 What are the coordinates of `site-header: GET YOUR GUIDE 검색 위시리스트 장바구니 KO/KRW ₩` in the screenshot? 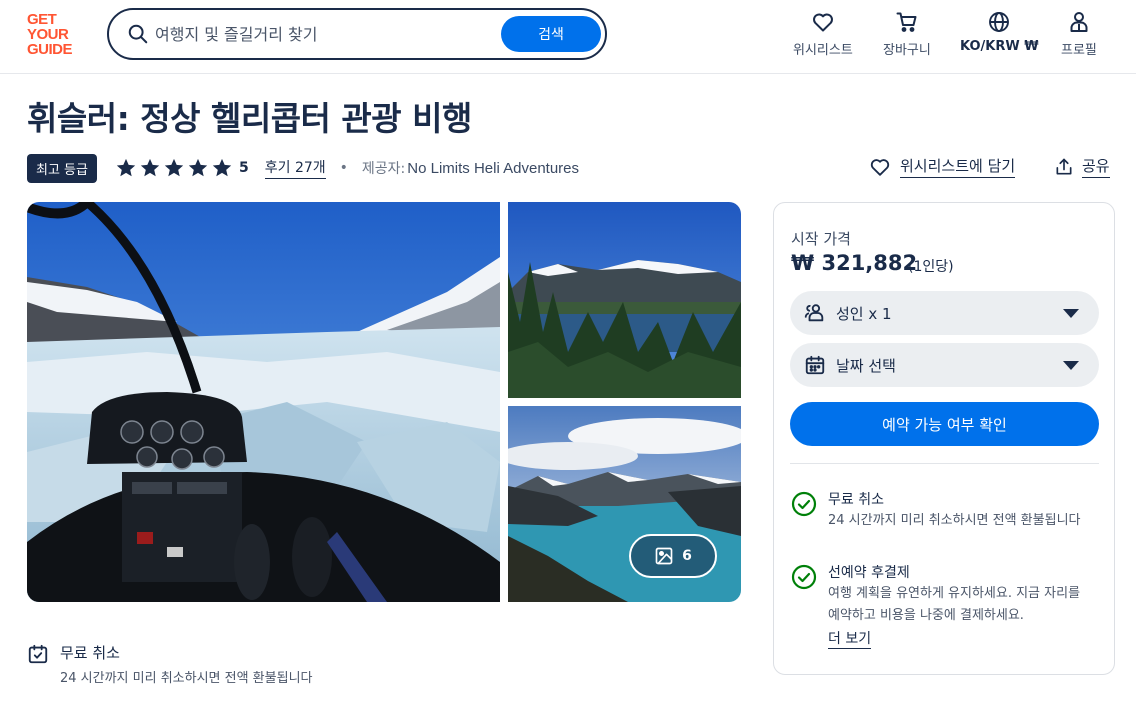 It's located at (568, 37).